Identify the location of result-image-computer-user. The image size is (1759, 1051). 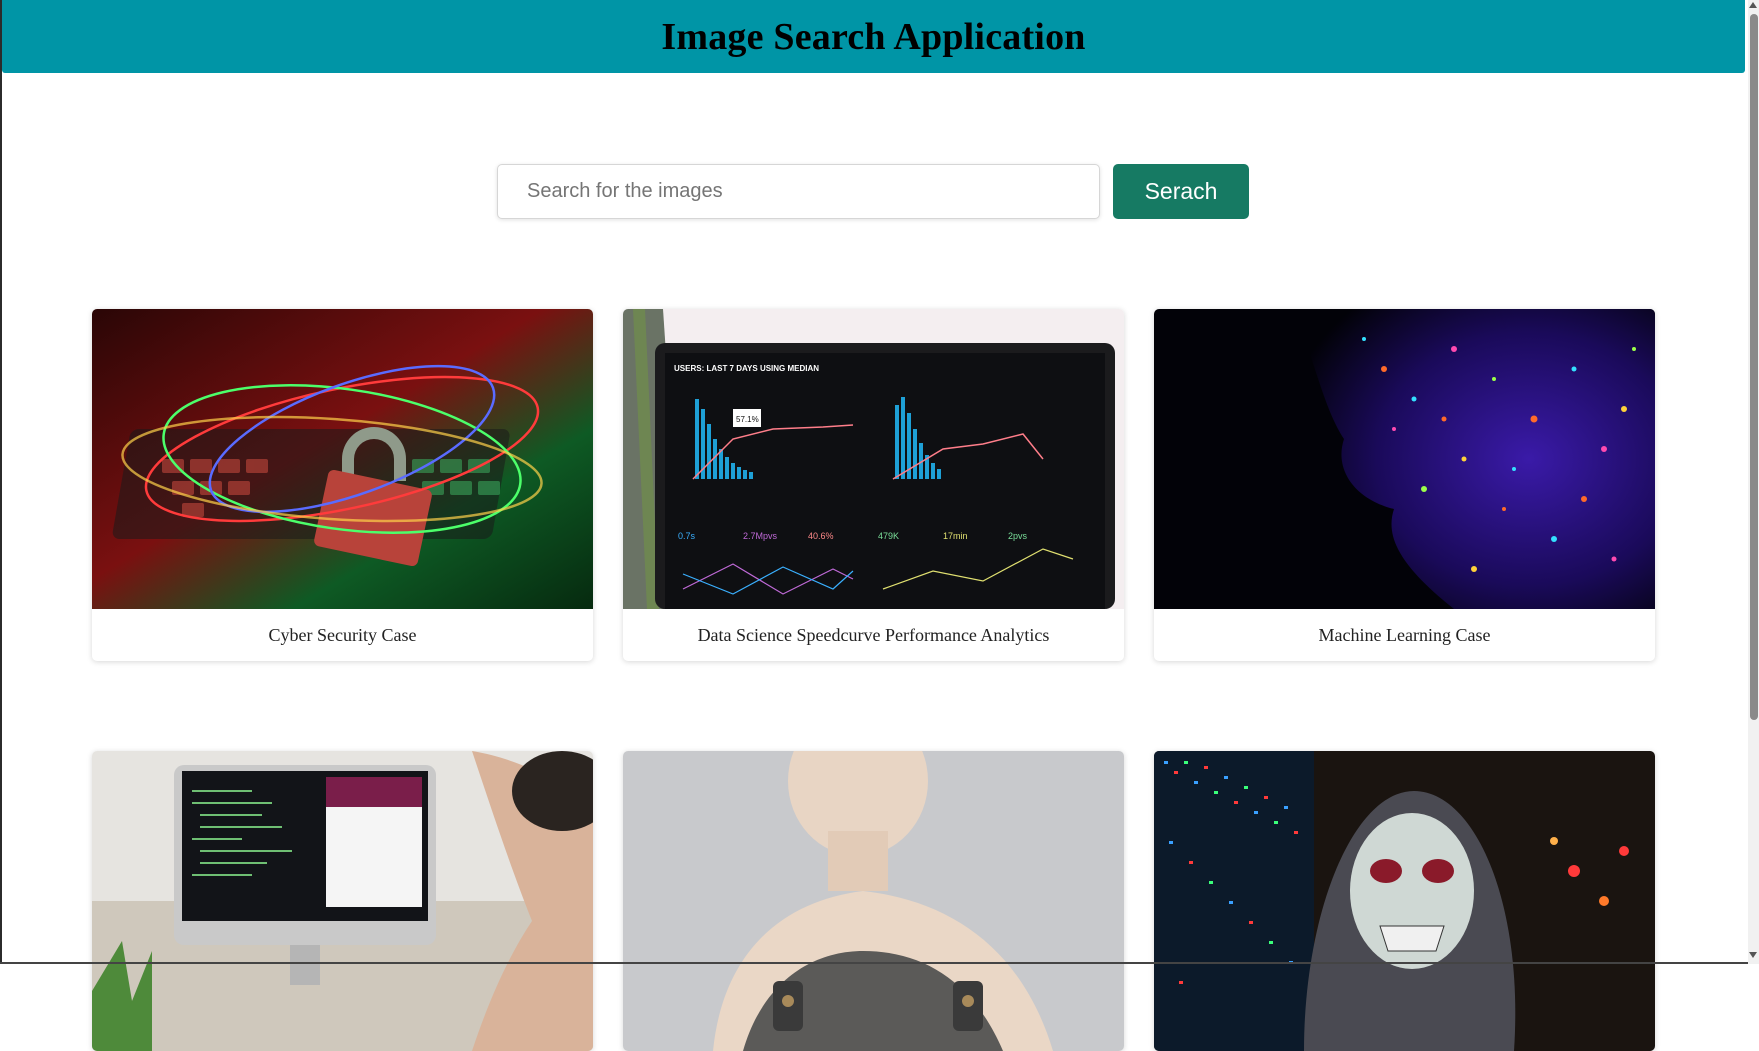
(342, 901).